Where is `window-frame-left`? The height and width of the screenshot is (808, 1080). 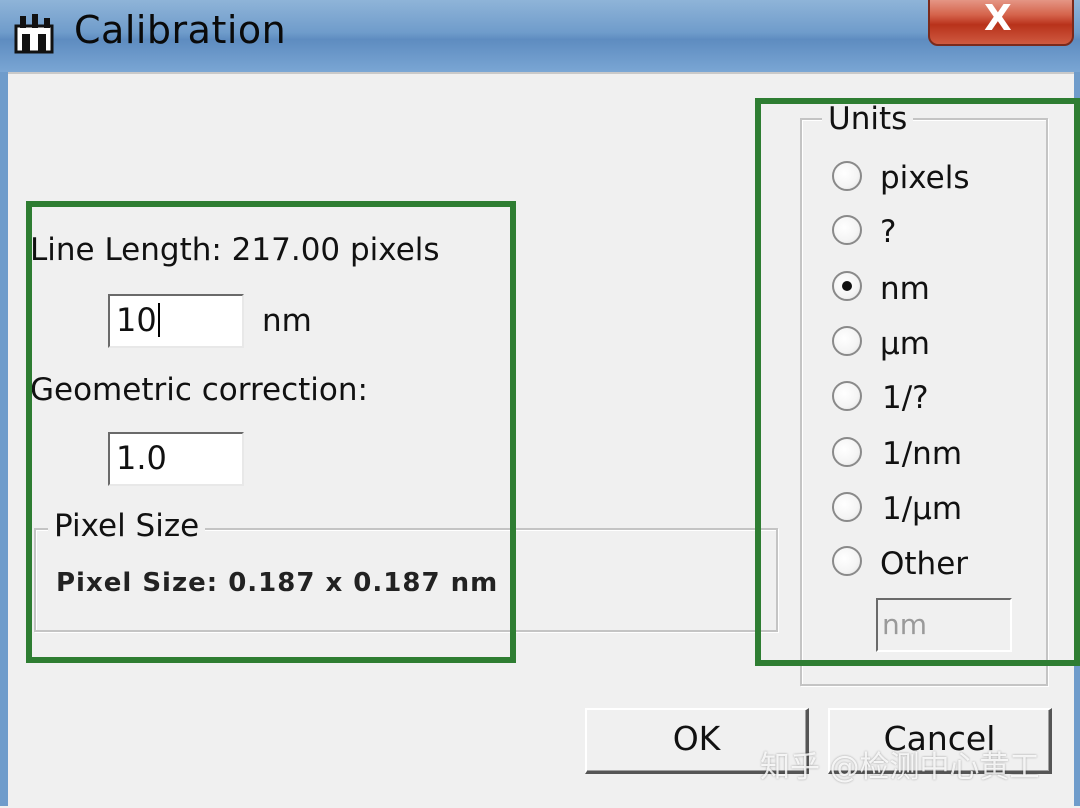 window-frame-left is located at coordinates (4, 439).